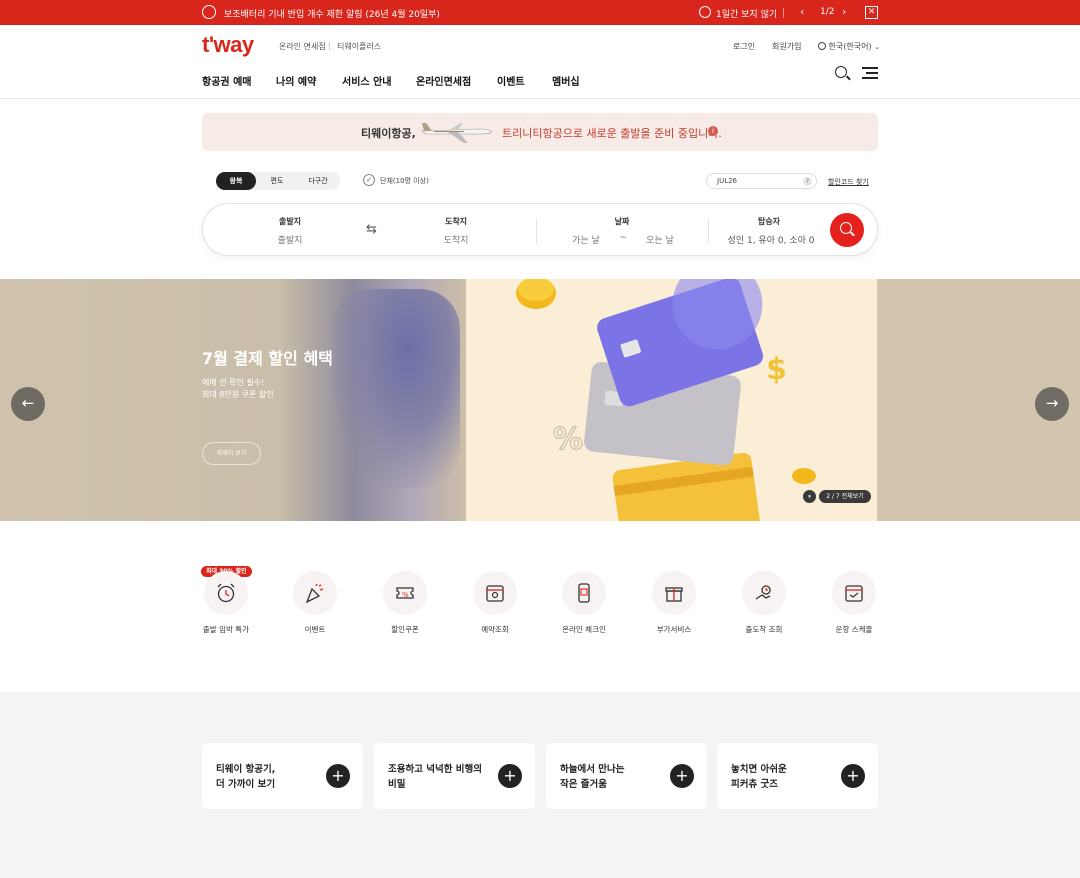  Describe the element at coordinates (209, 12) in the screenshot. I see `megaphone-icon` at that location.